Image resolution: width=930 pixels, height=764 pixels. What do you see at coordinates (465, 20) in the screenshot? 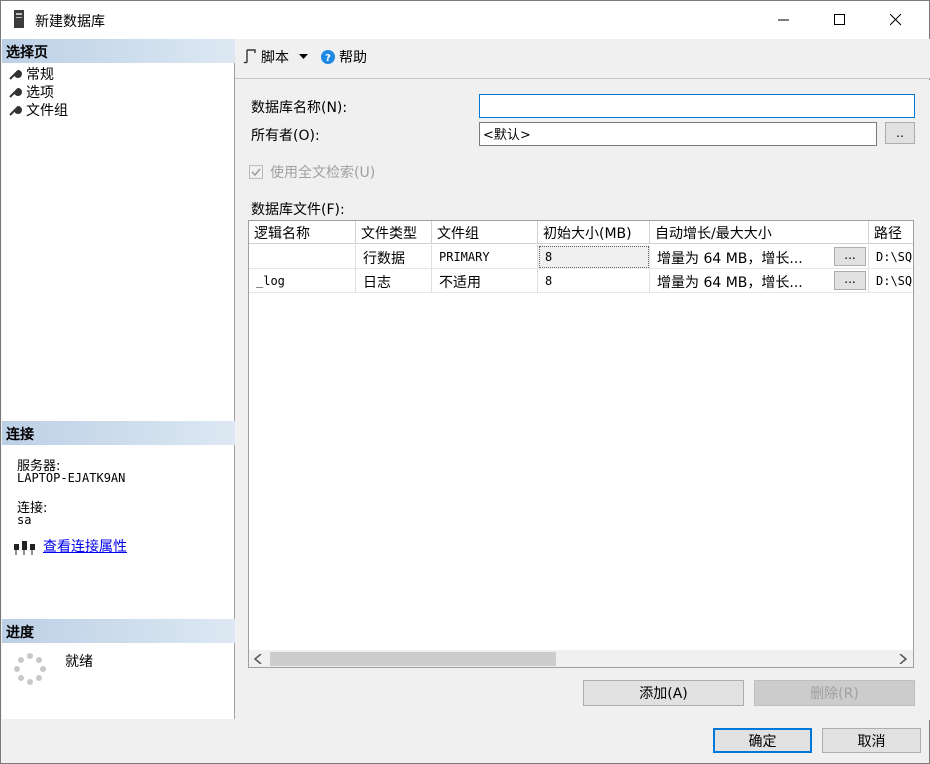
I see `title-bar: 新建数据库` at bounding box center [465, 20].